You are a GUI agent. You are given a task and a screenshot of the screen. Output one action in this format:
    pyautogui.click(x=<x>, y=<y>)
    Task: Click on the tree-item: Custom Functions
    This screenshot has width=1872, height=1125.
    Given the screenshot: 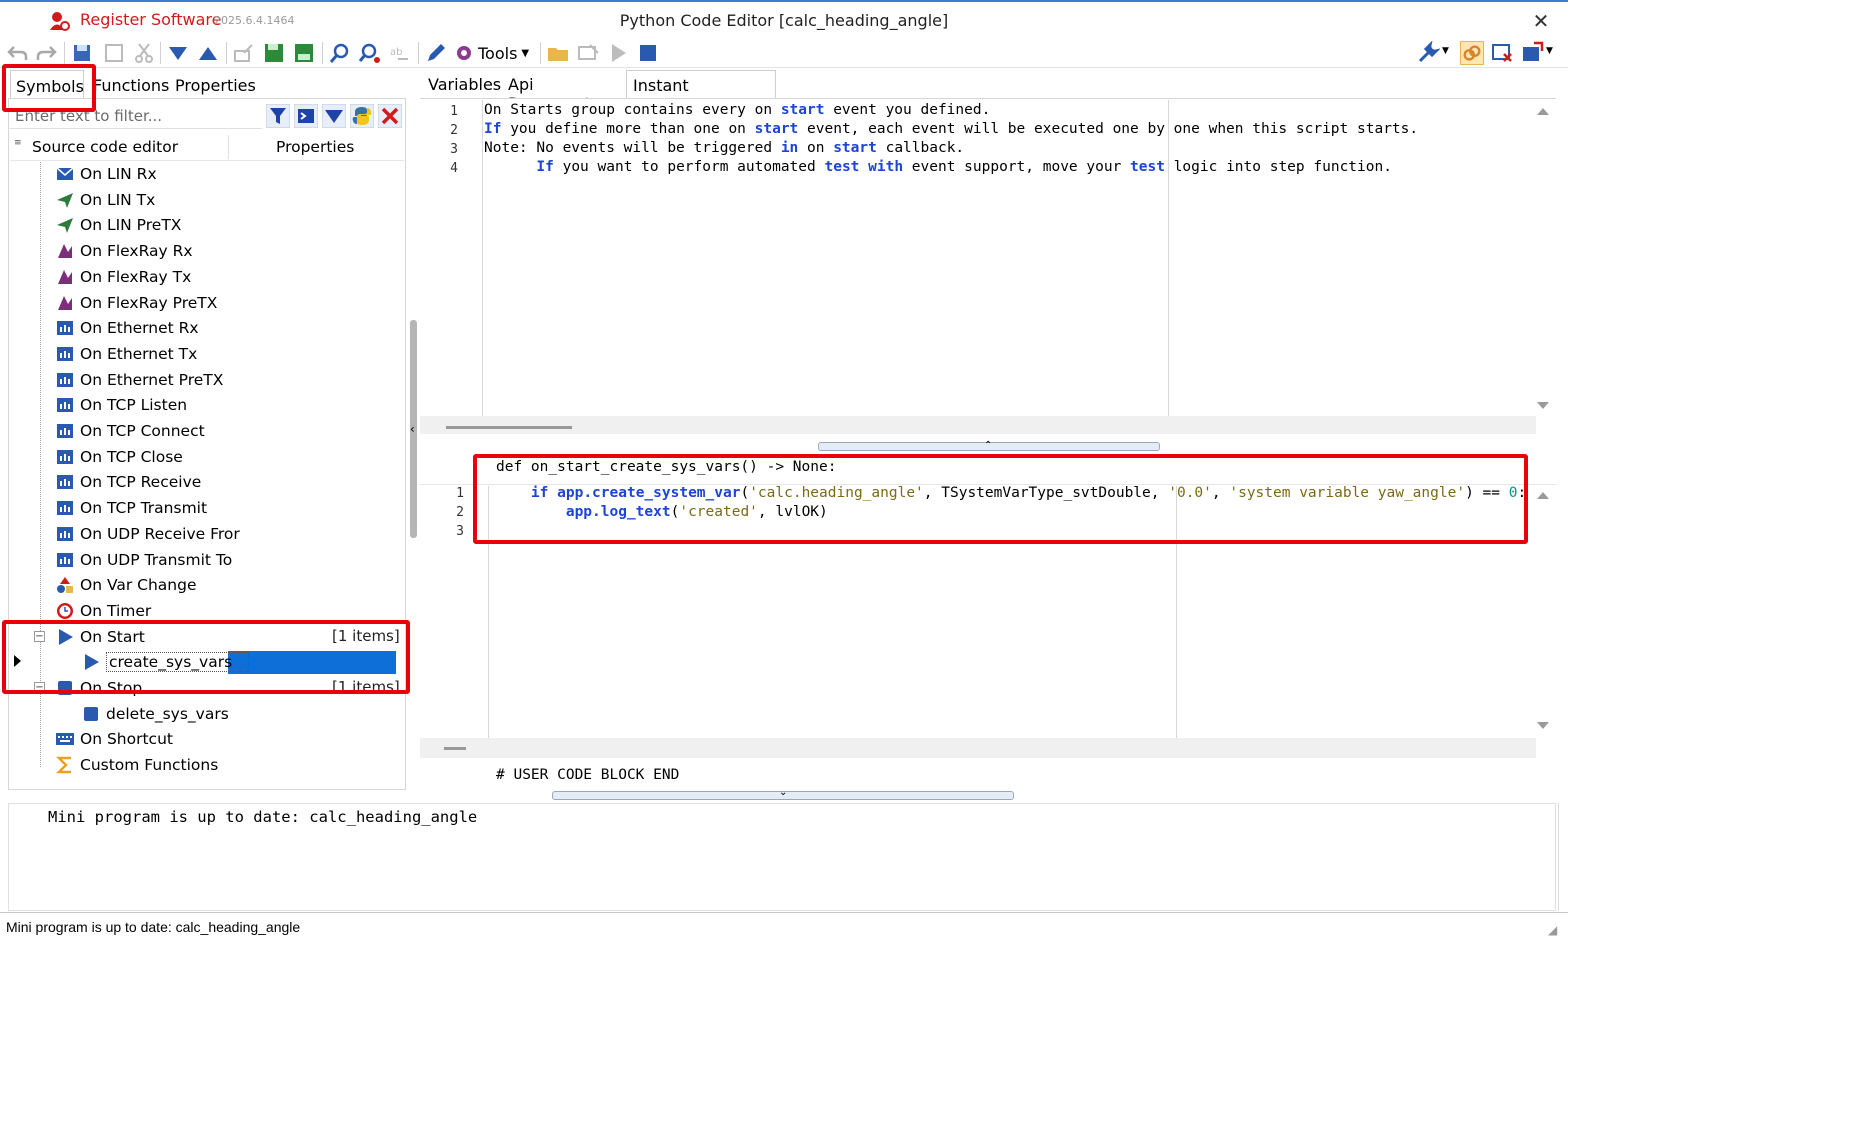 What is the action you would take?
    pyautogui.click(x=136, y=765)
    